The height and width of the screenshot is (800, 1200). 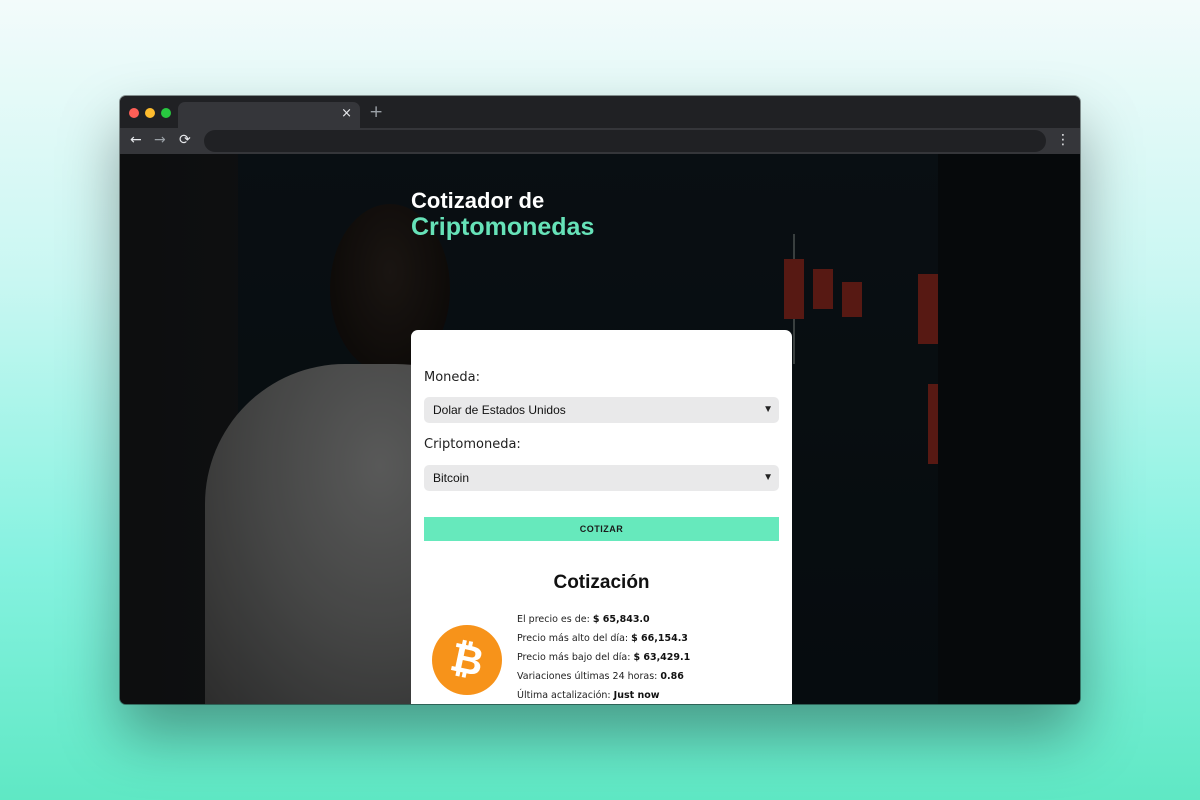 What do you see at coordinates (601, 410) in the screenshot?
I see `currency-select: Dolar de Estados Unidos ▼` at bounding box center [601, 410].